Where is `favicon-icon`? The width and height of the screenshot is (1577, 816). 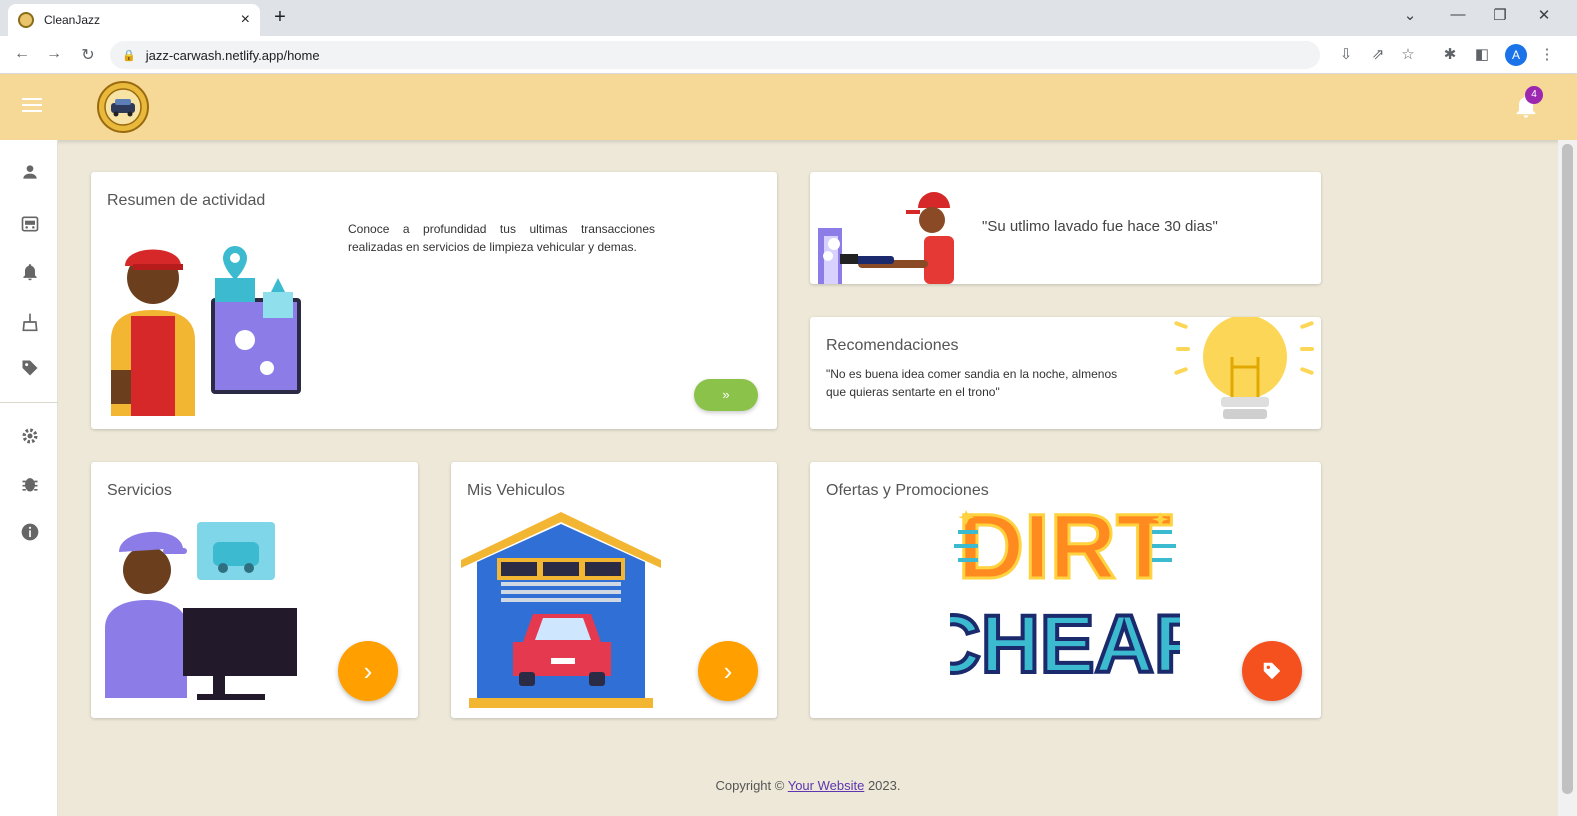
favicon-icon is located at coordinates (26, 20).